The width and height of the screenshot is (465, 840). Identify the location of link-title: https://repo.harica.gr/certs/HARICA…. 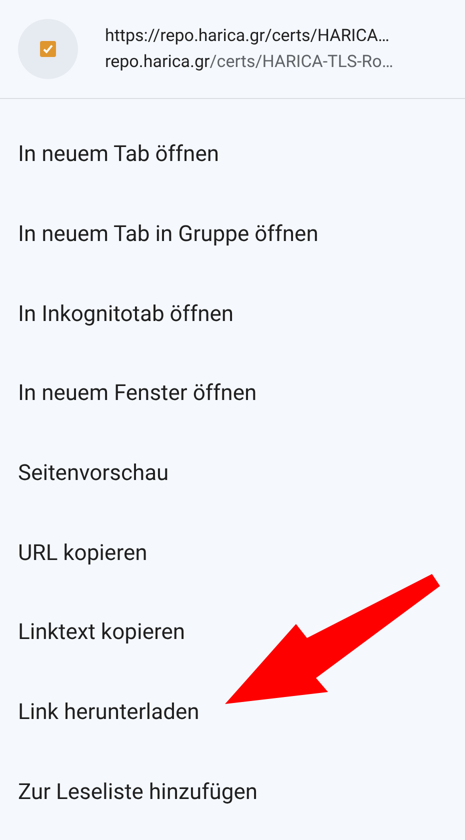
(247, 36).